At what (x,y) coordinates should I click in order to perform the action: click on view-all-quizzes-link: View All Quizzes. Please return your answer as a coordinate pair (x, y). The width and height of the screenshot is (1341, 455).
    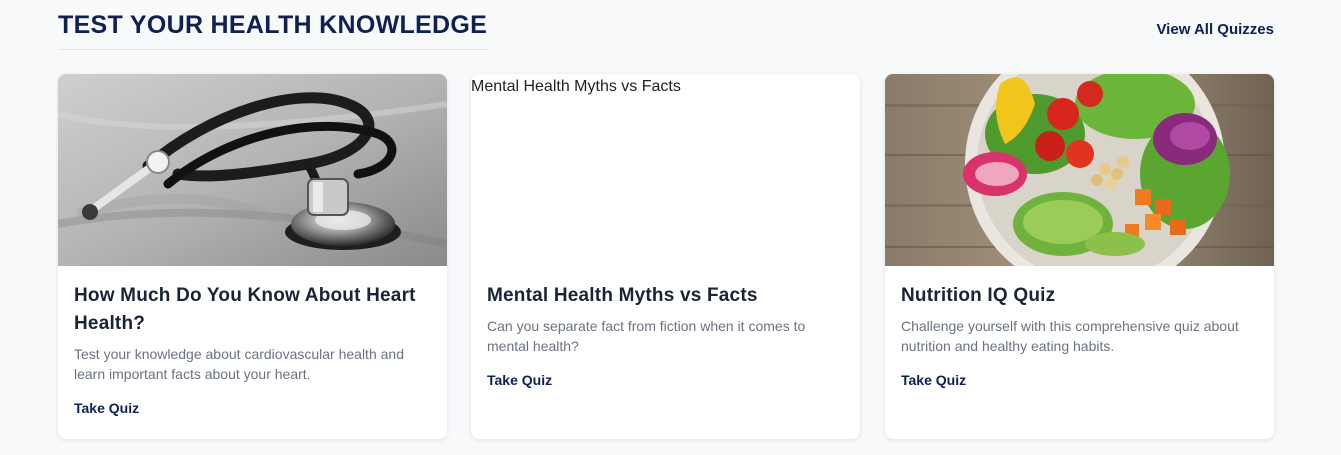
    Looking at the image, I should click on (1215, 30).